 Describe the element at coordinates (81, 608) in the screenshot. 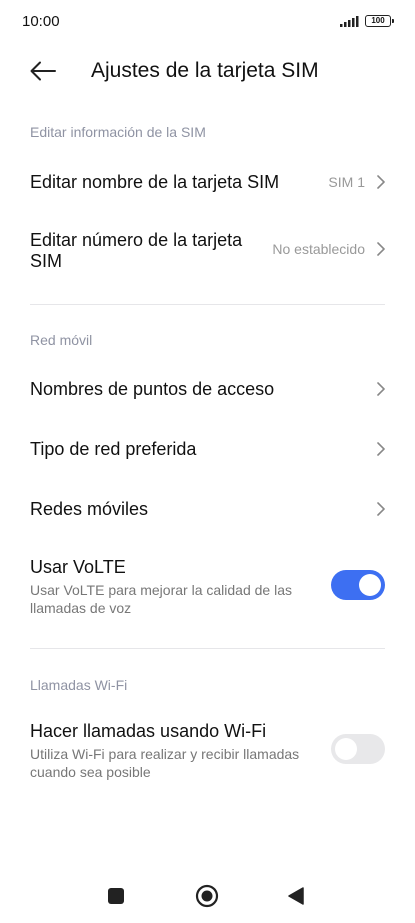

I see `volte-description-line2: llamadas de voz` at that location.